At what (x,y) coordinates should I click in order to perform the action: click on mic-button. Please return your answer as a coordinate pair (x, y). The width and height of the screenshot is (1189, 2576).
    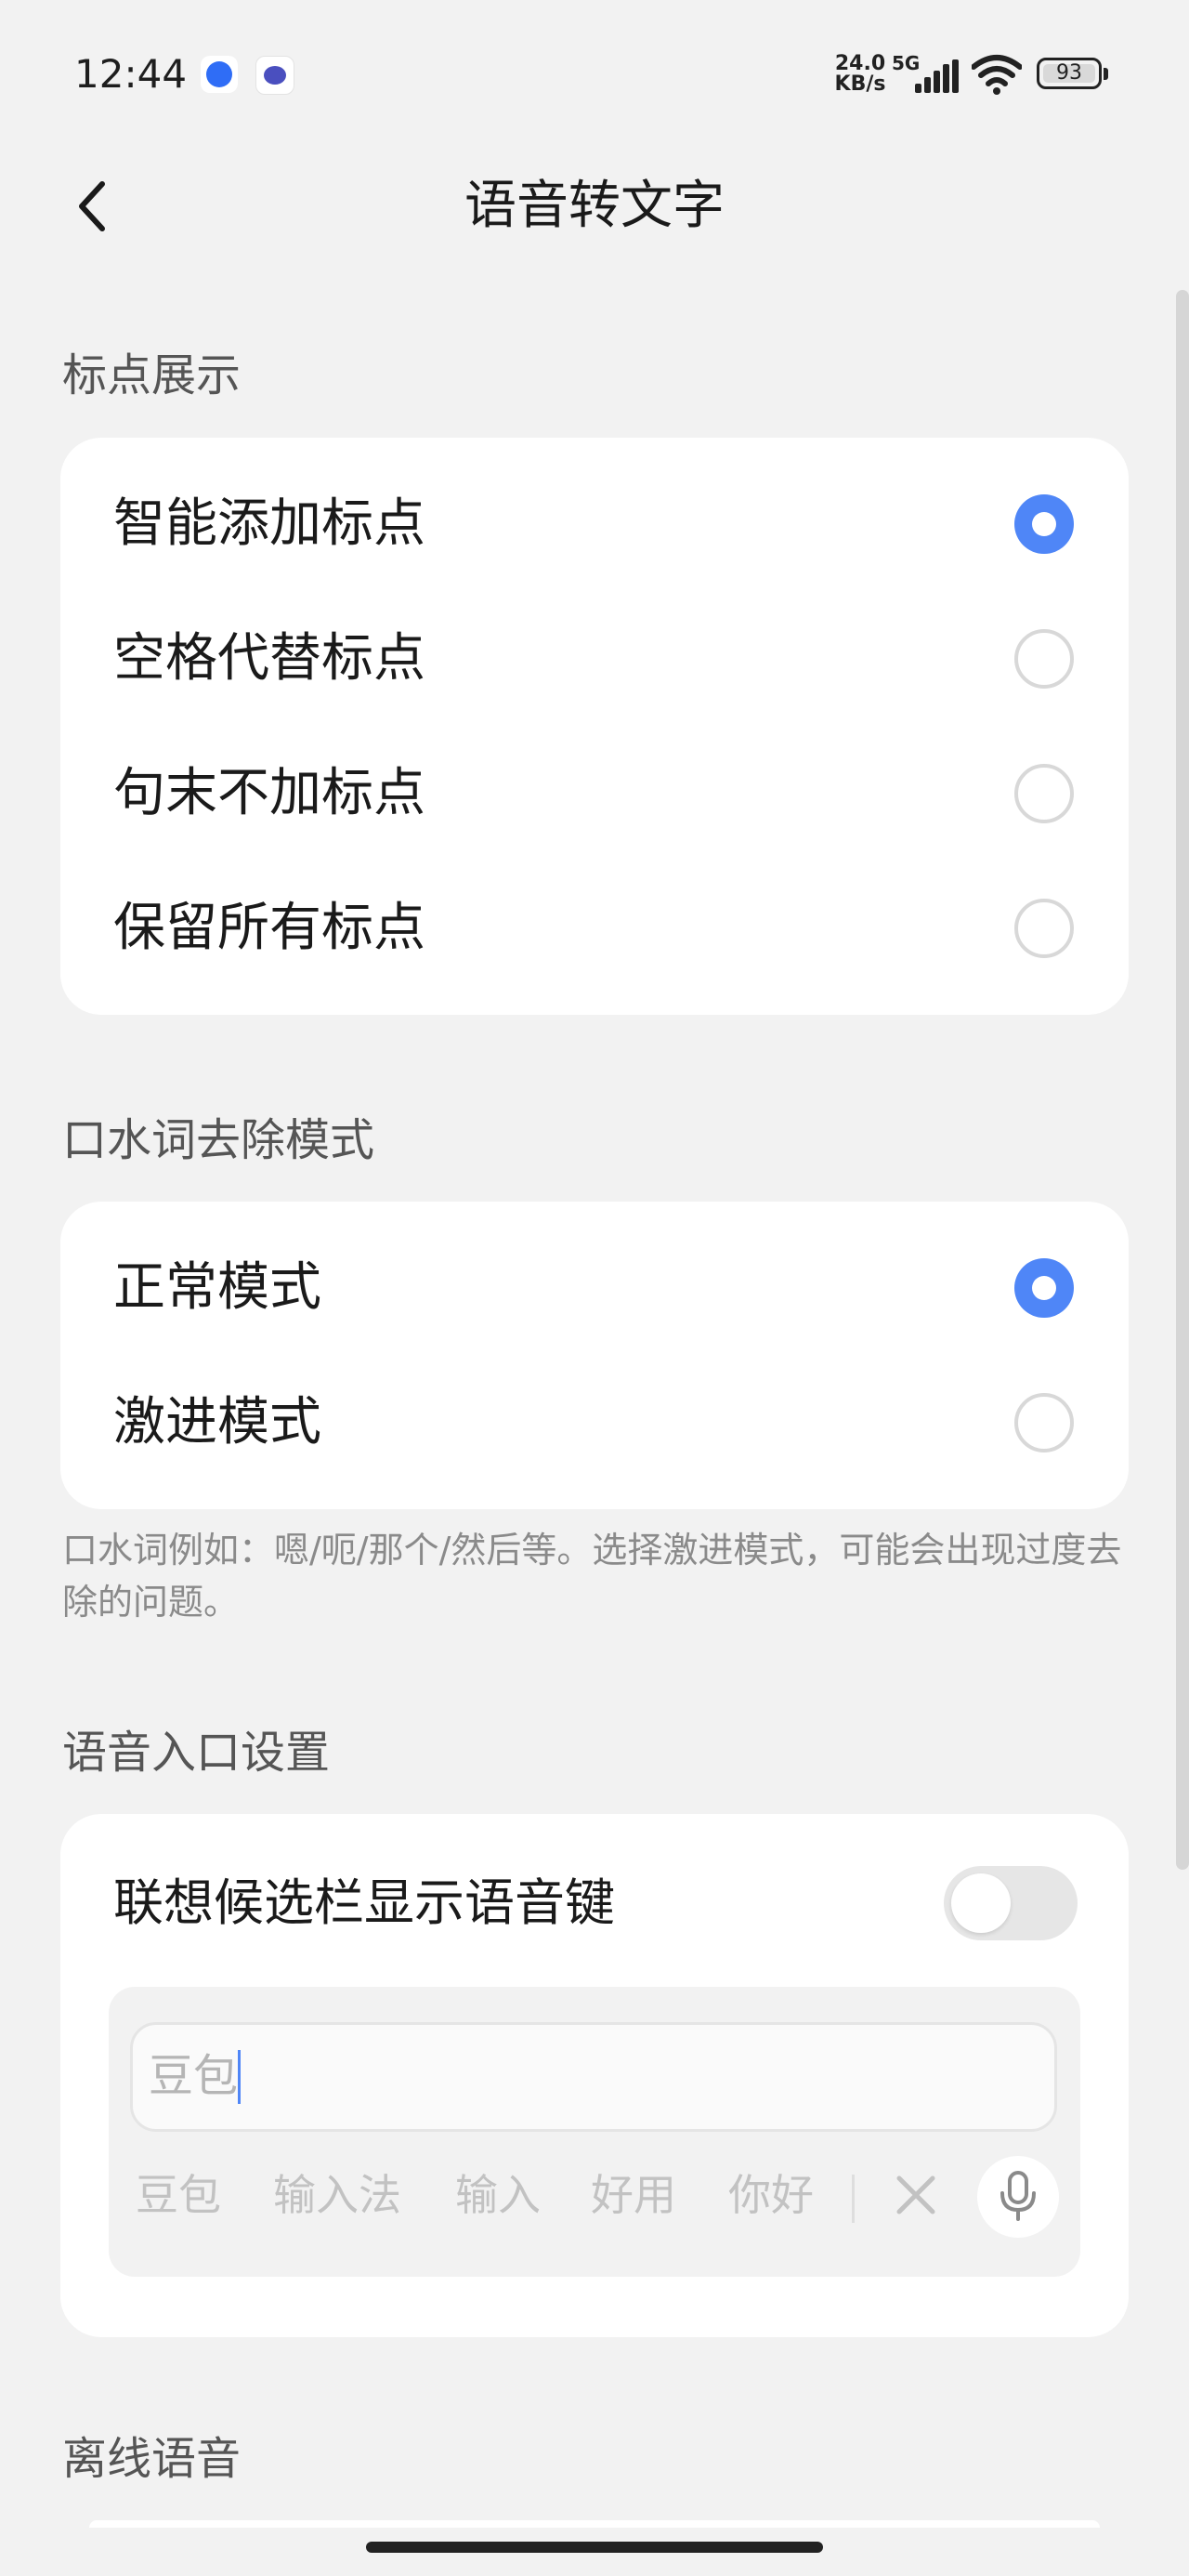
    Looking at the image, I should click on (1018, 2197).